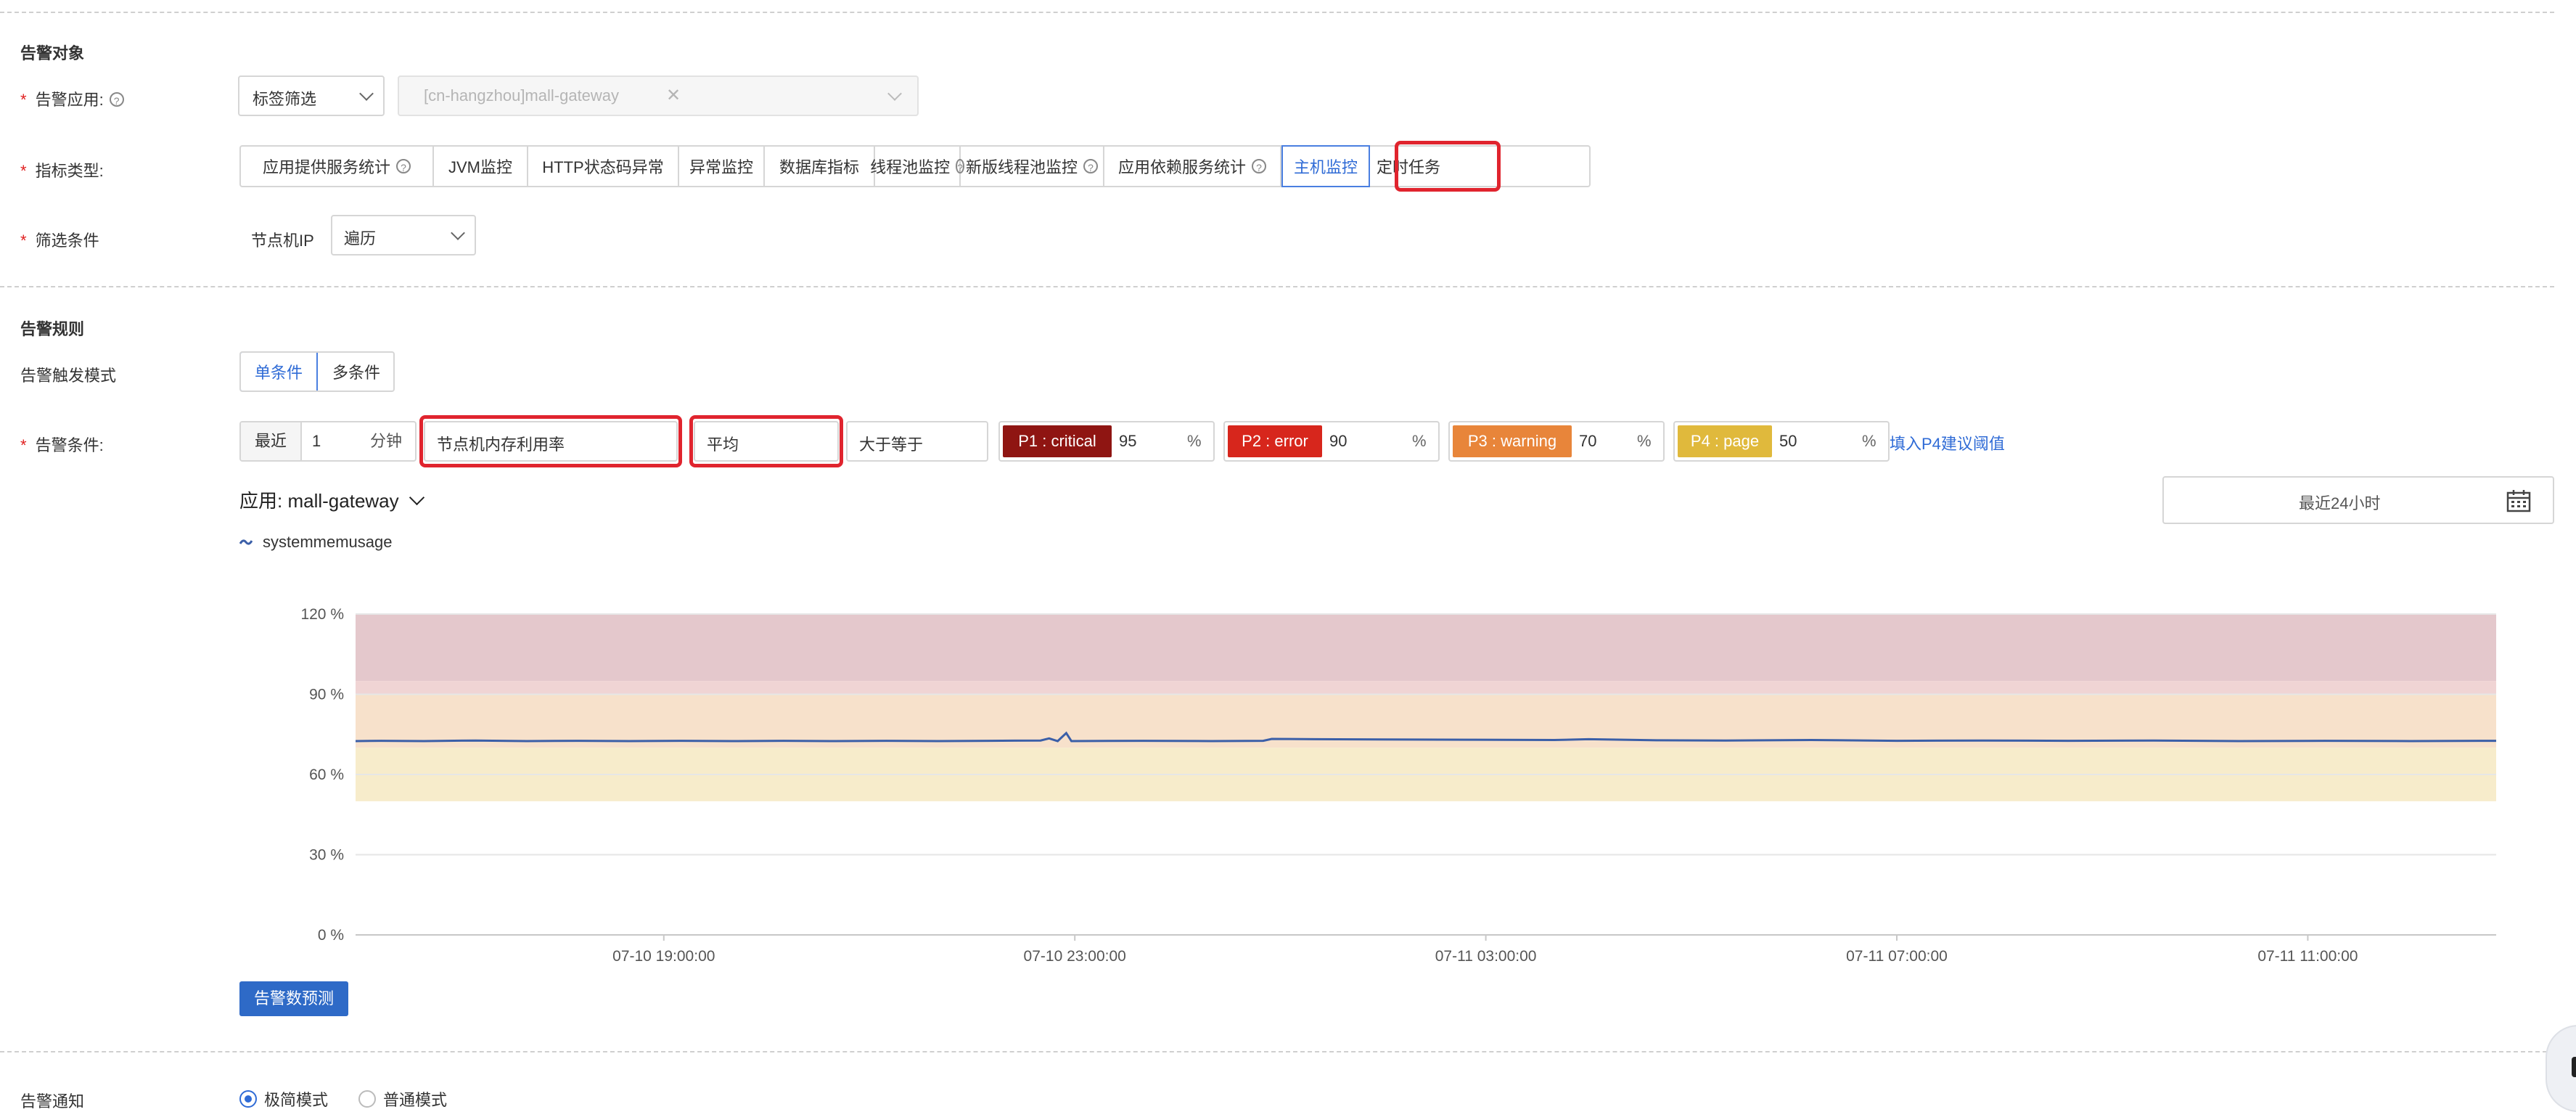  Describe the element at coordinates (1021, 167) in the screenshot. I see `metric-tab-label: 新版线程池监控` at that location.